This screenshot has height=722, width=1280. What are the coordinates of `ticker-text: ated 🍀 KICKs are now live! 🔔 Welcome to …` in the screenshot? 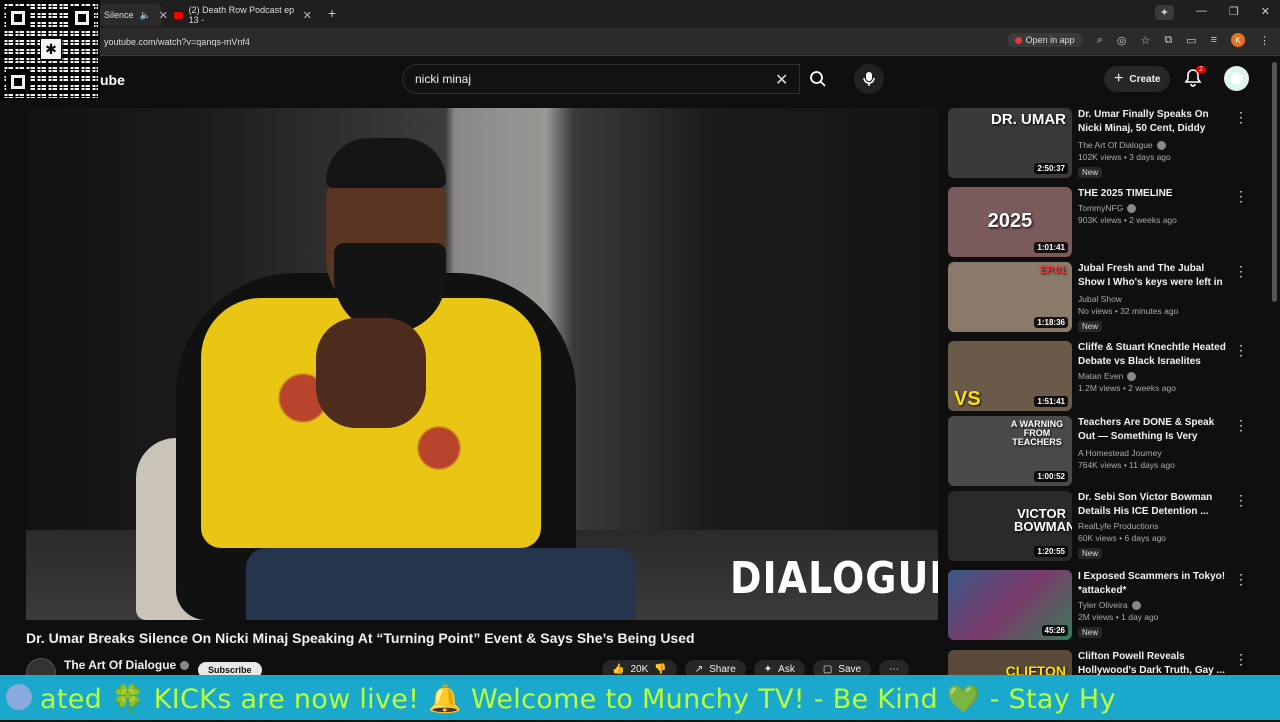 It's located at (578, 699).